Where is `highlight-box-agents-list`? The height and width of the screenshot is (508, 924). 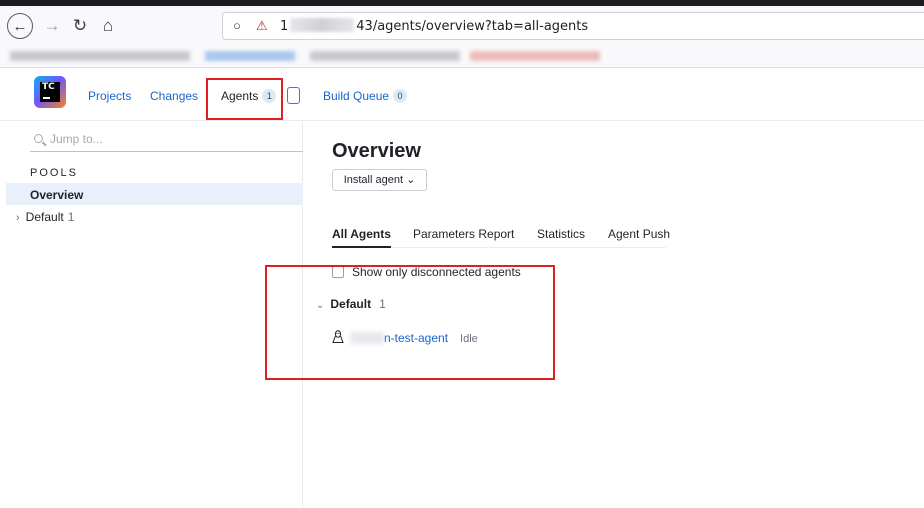
highlight-box-agents-list is located at coordinates (410, 322).